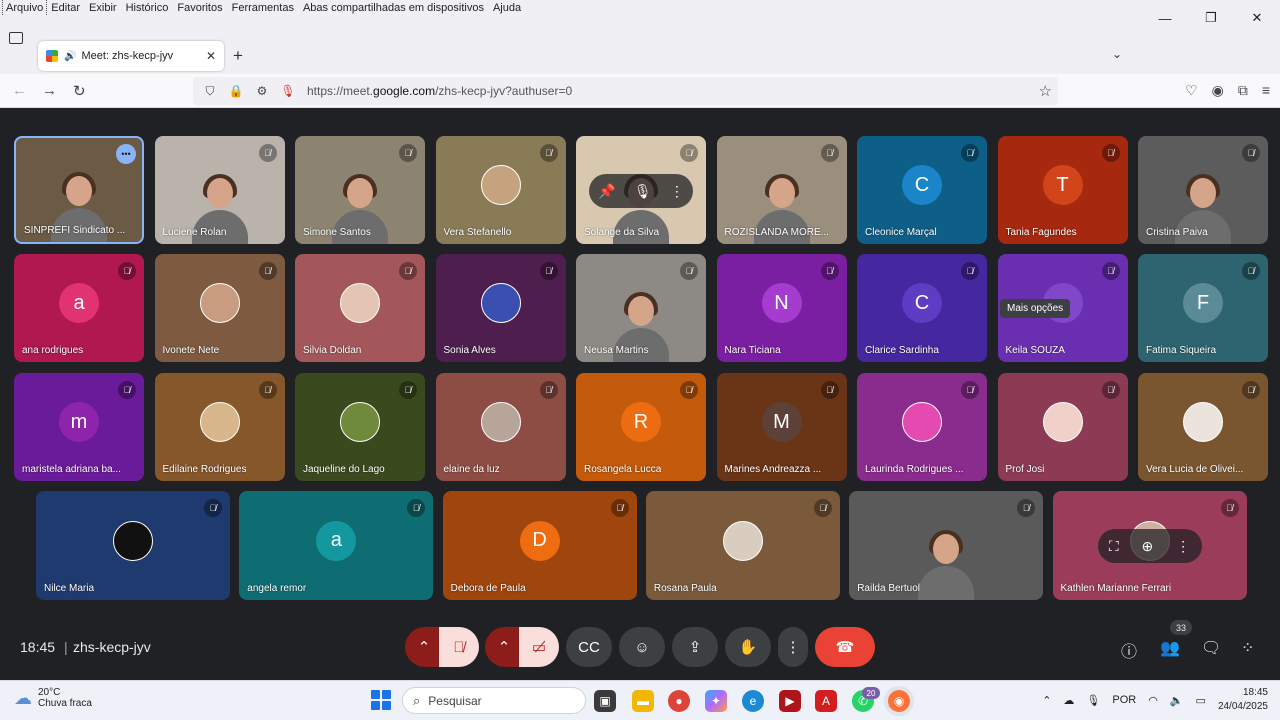 The image size is (1280, 720). I want to click on new-tab-icon: +, so click(238, 56).